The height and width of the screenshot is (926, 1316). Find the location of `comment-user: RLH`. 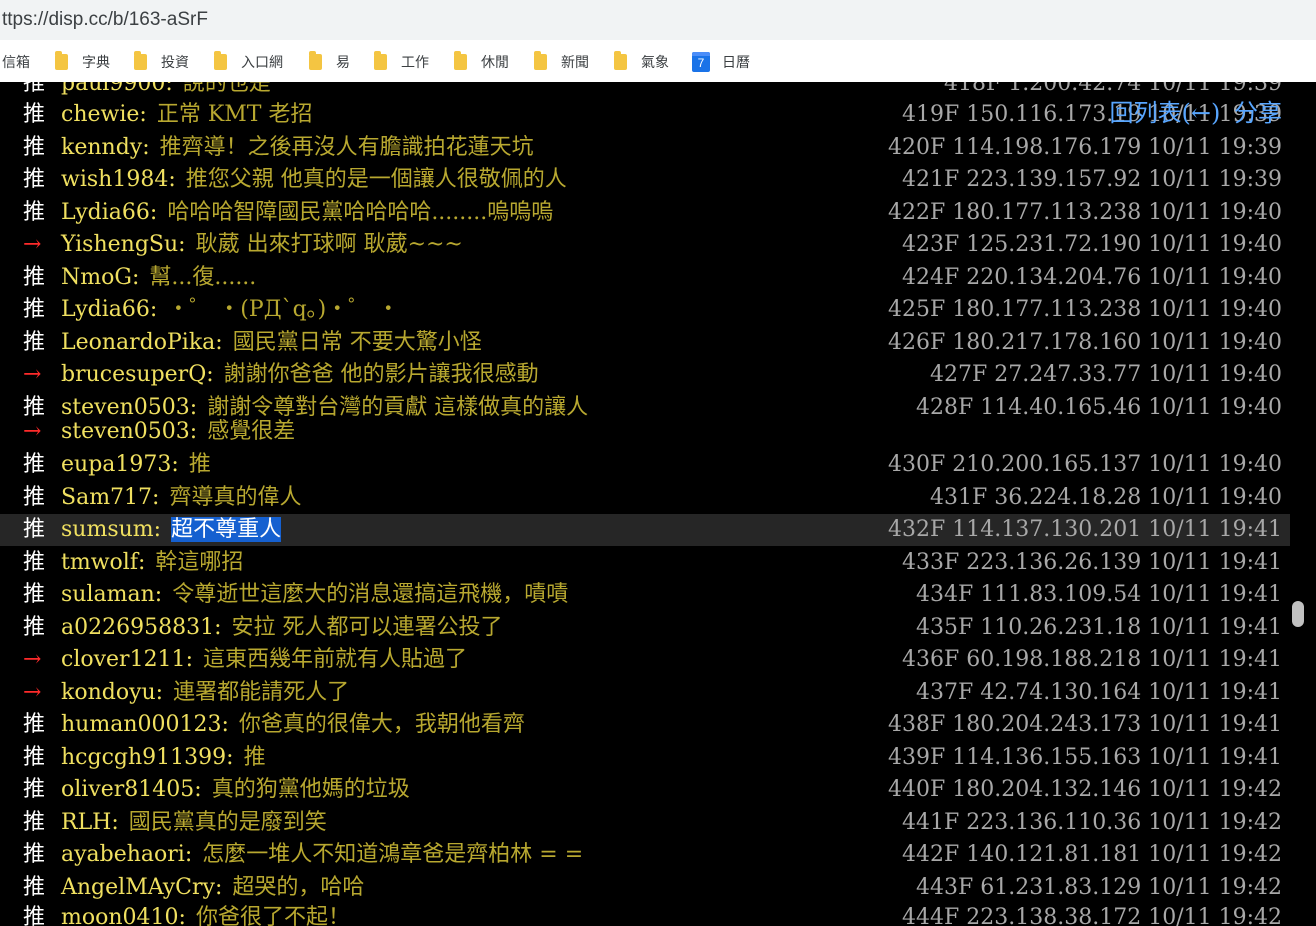

comment-user: RLH is located at coordinates (86, 822).